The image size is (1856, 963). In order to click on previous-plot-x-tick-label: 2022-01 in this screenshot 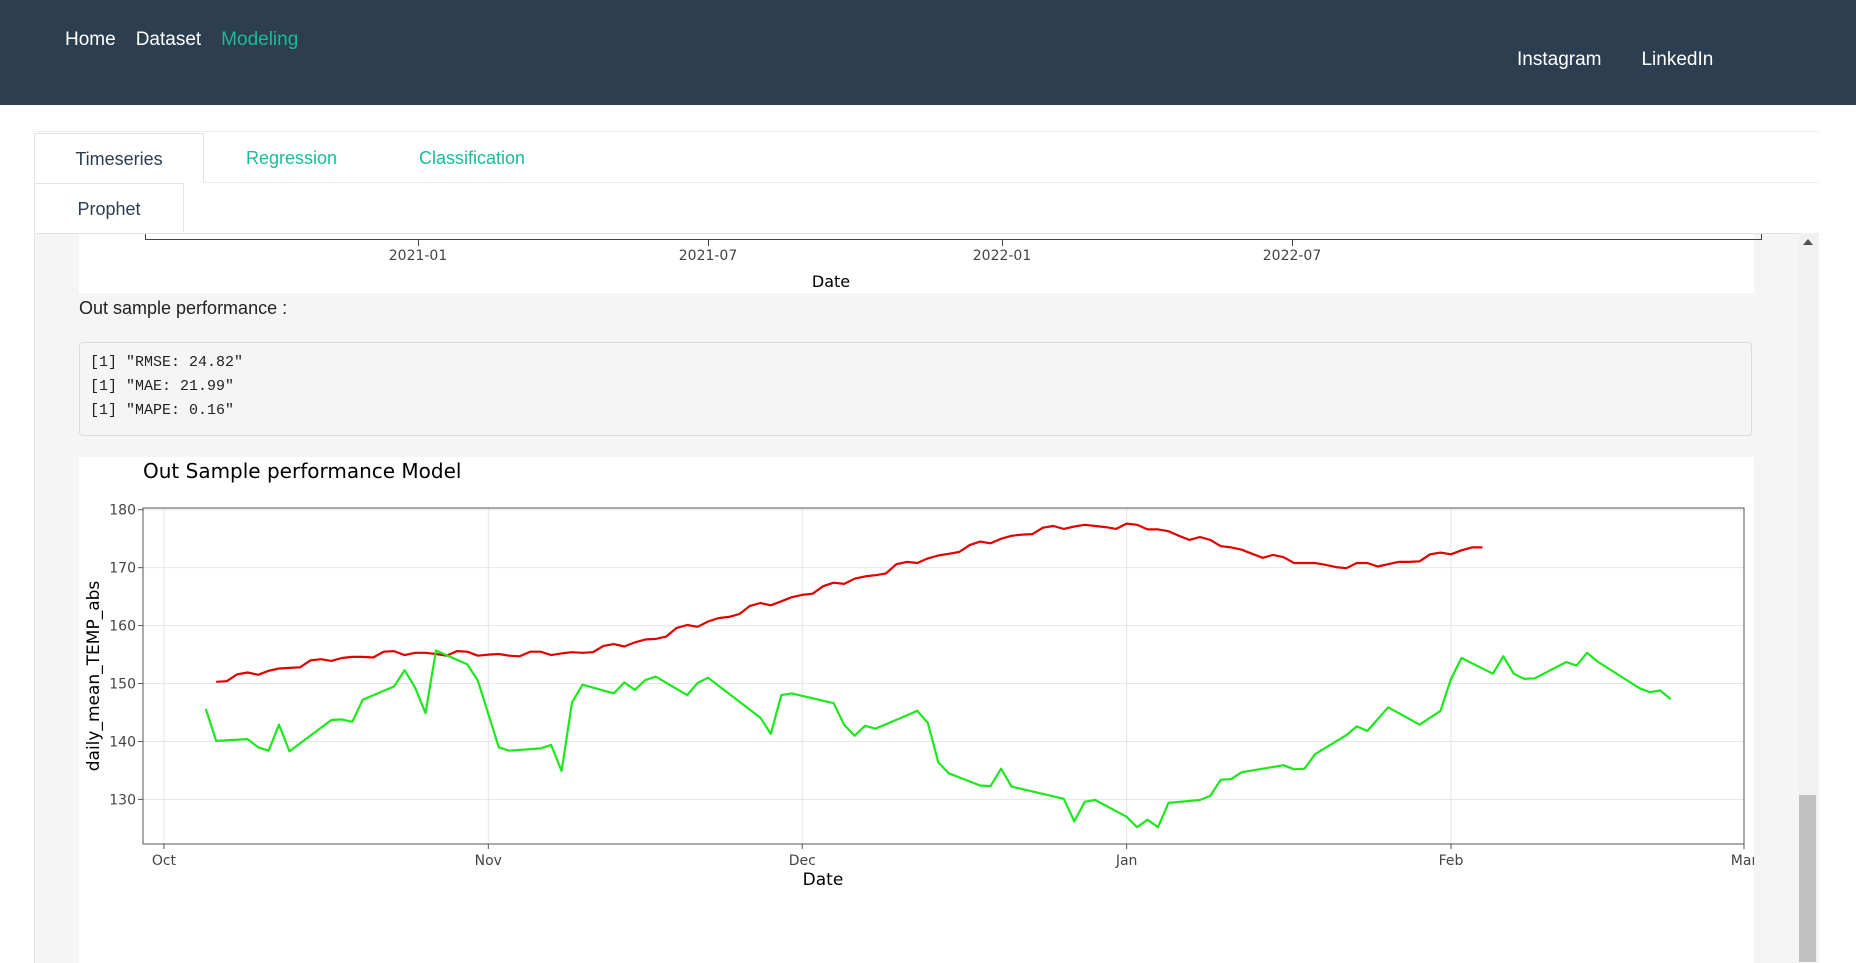, I will do `click(1002, 256)`.